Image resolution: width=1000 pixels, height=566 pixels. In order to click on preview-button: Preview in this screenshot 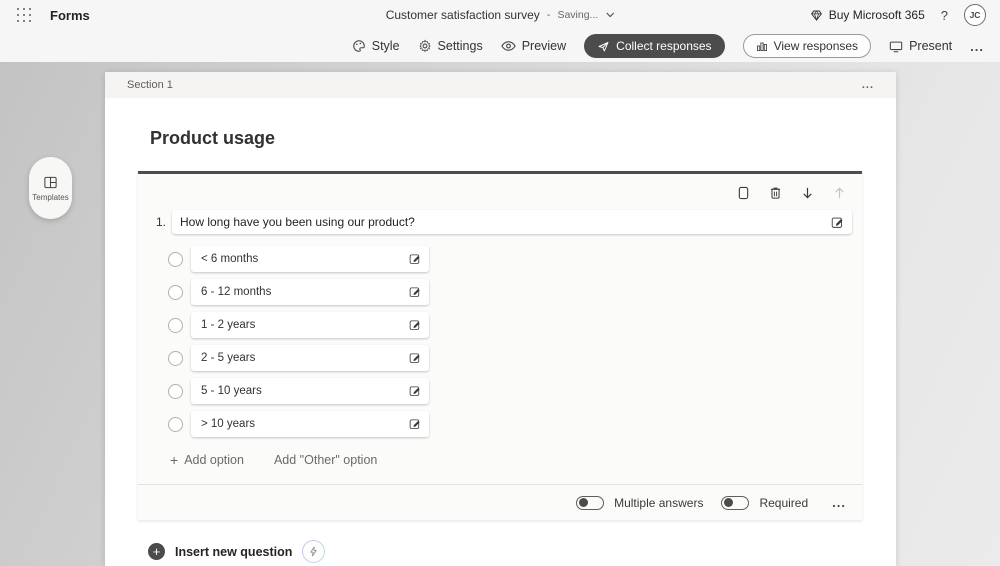, I will do `click(533, 46)`.